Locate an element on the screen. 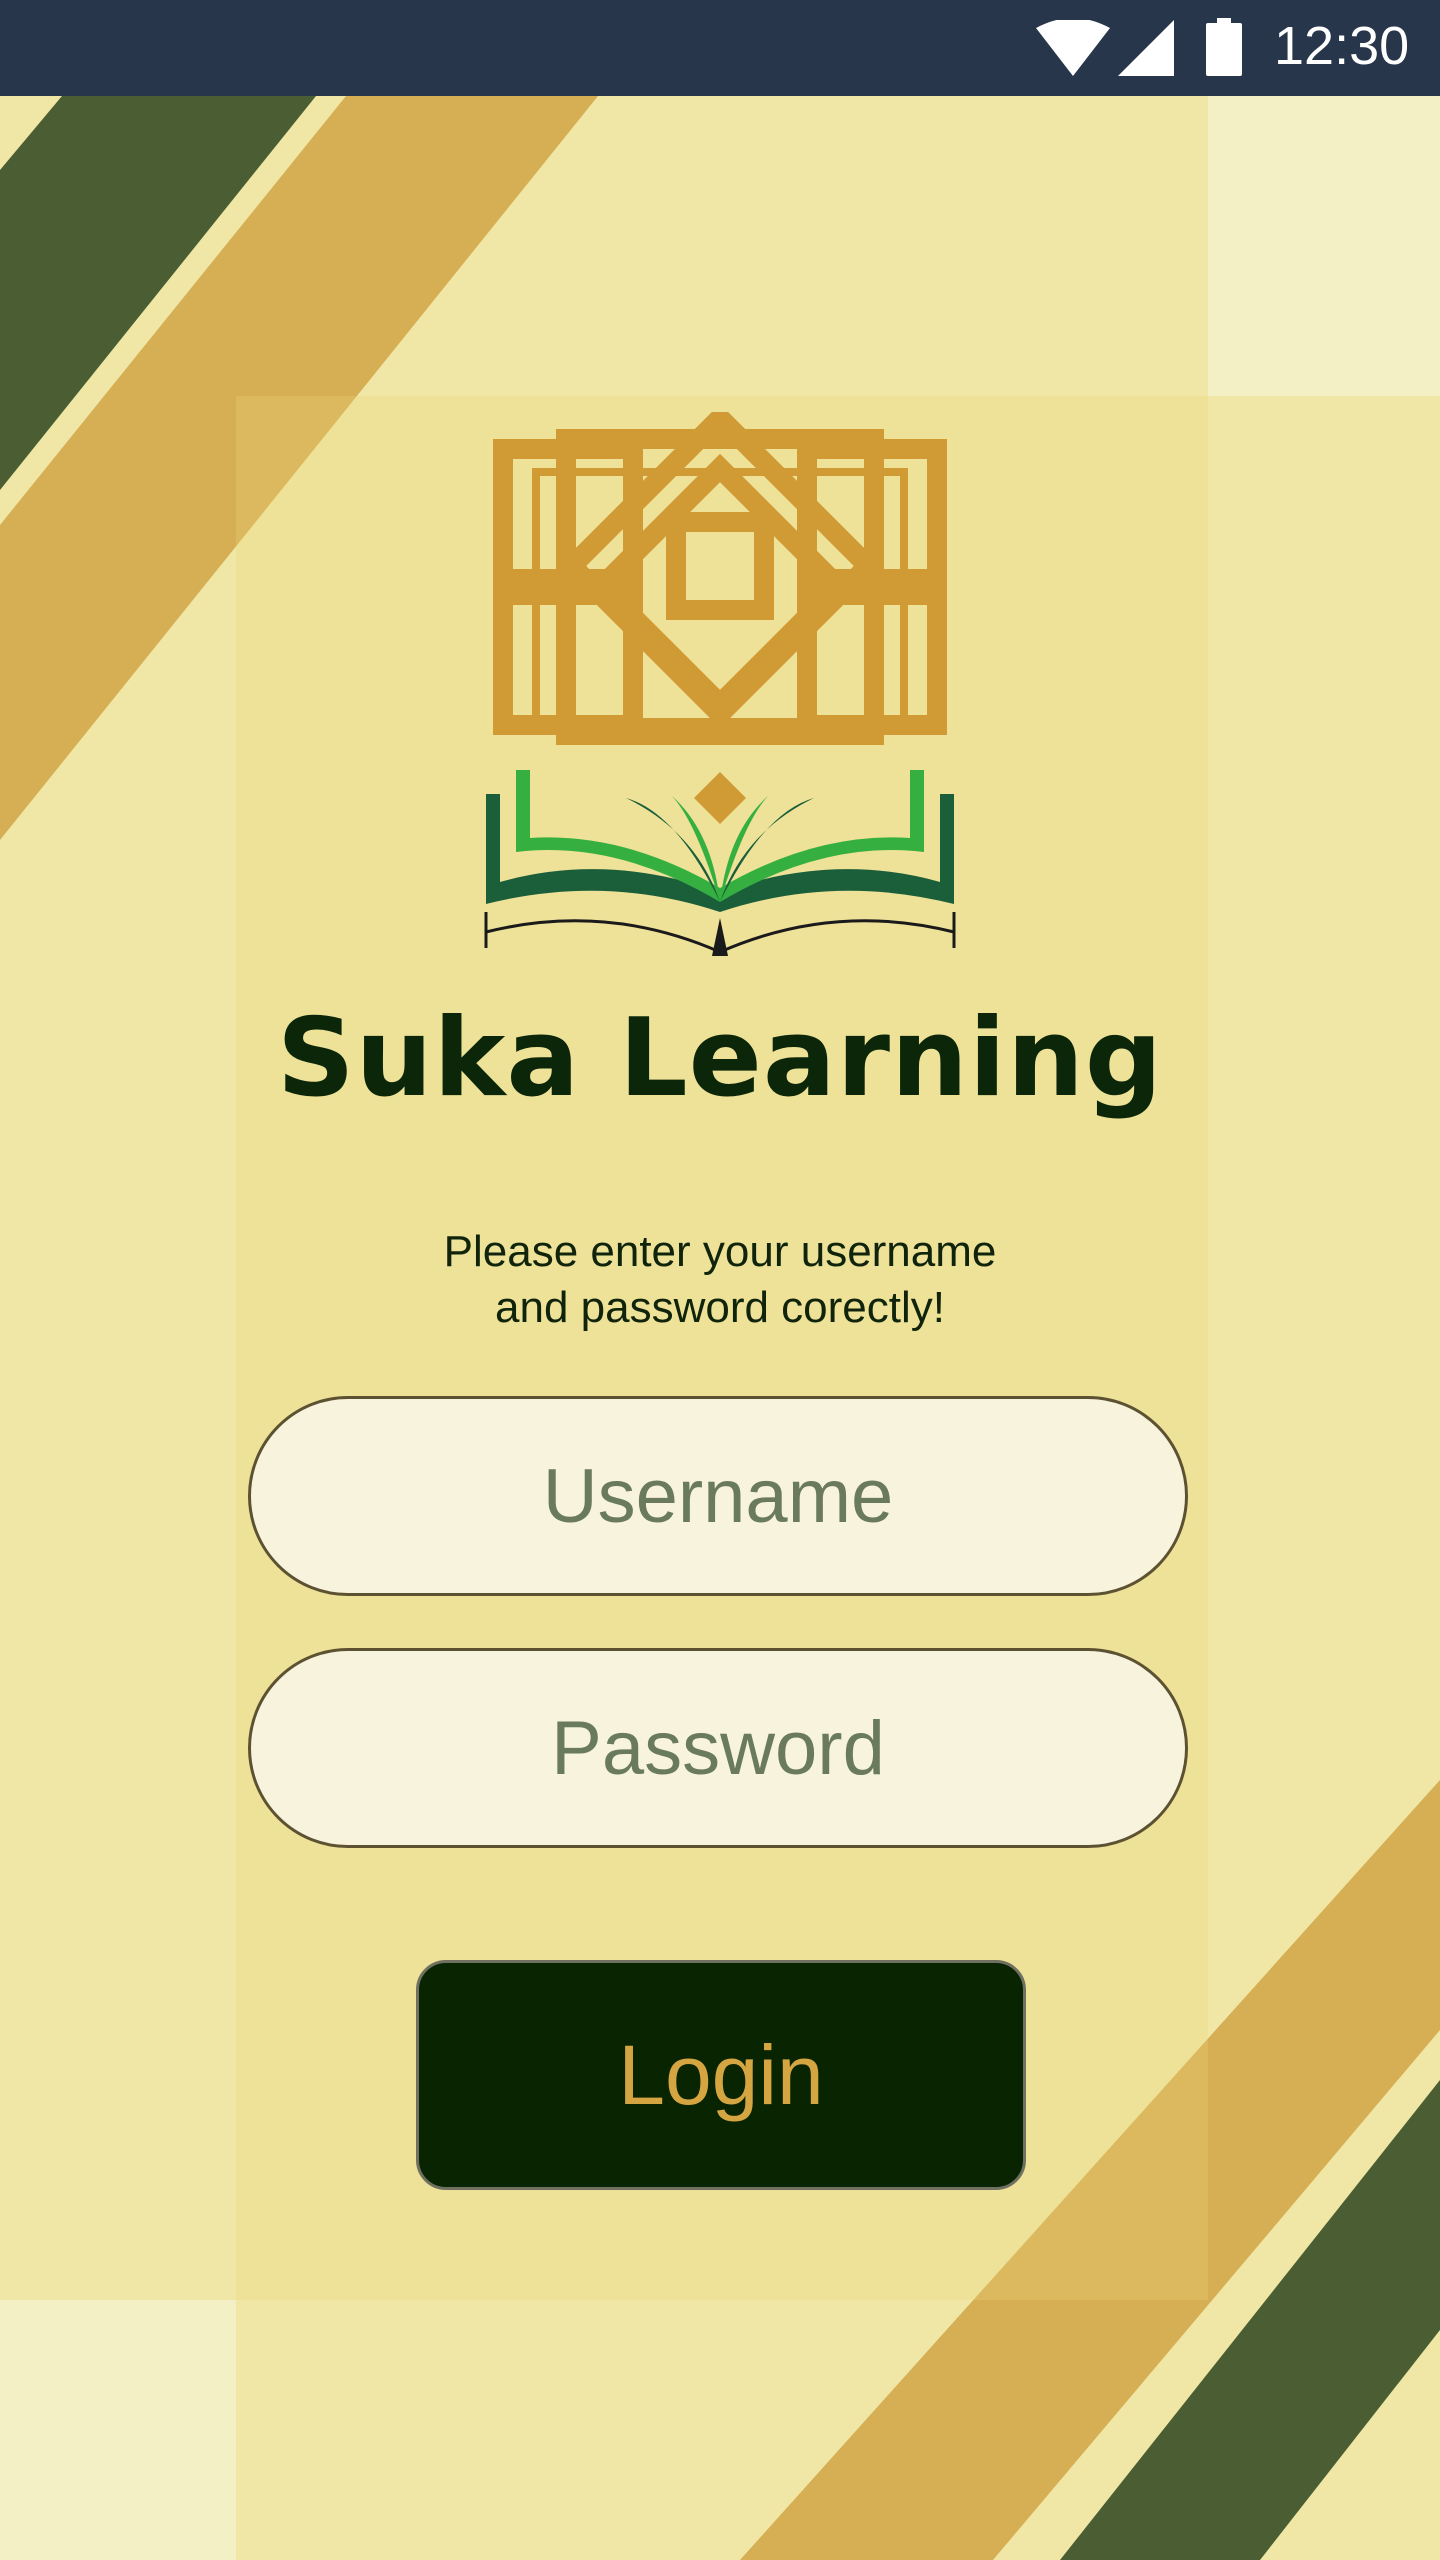  login-button-label: Login is located at coordinates (721, 2075).